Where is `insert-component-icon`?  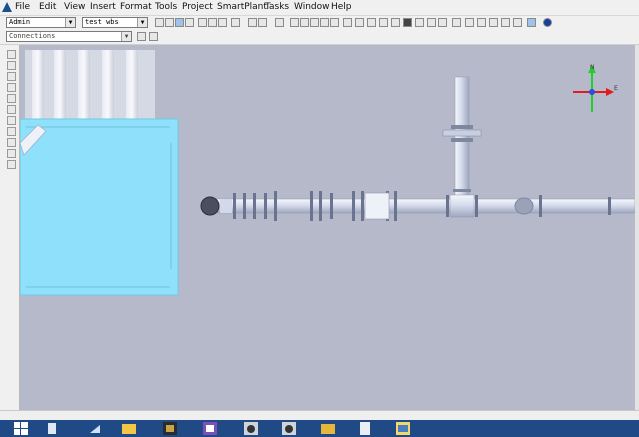 insert-component-icon is located at coordinates (11, 76).